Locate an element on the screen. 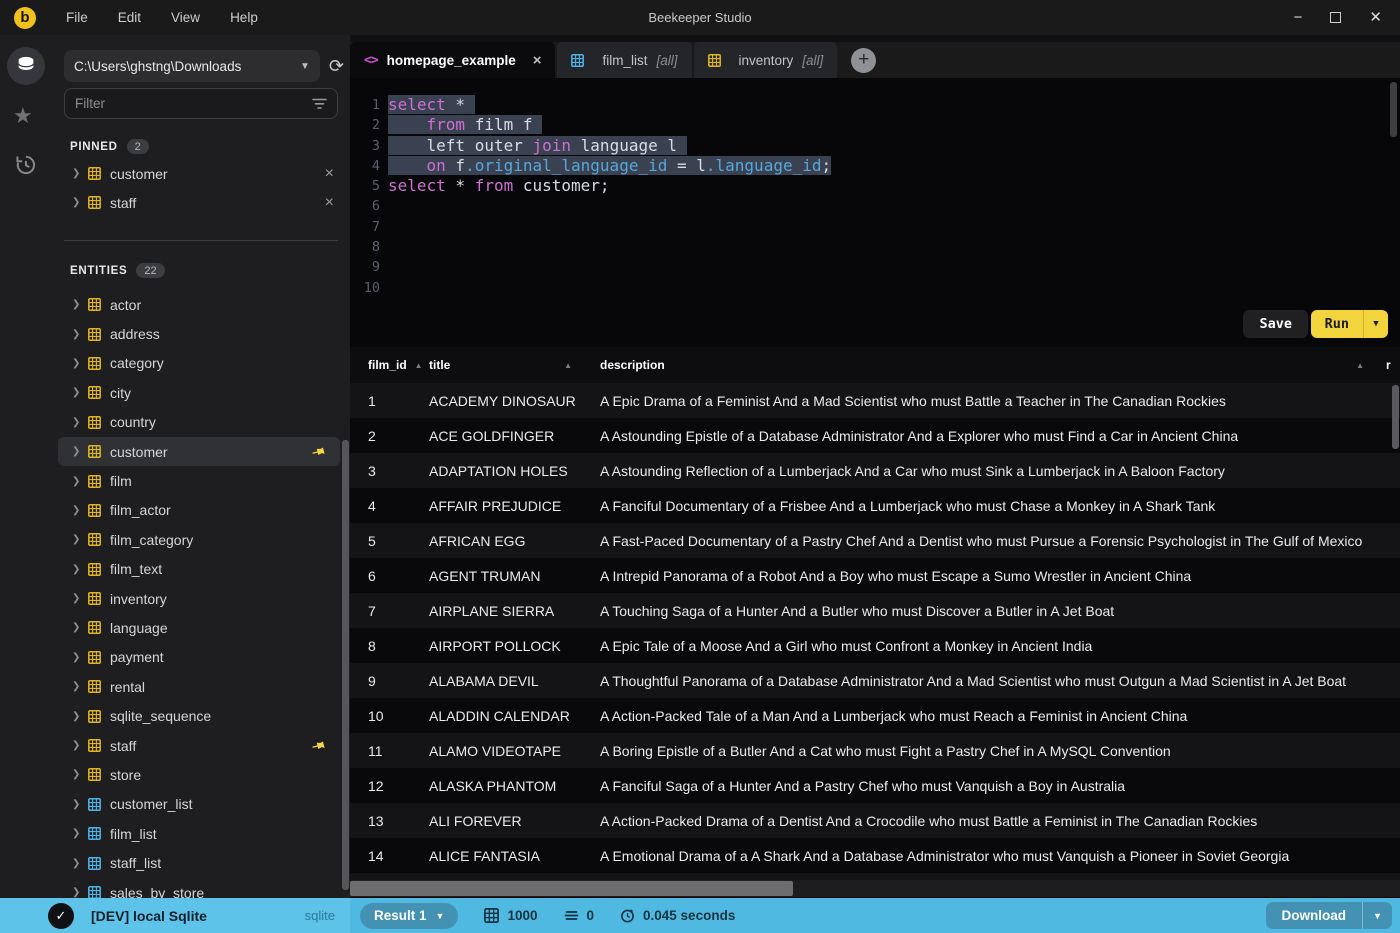 The width and height of the screenshot is (1400, 933). column-header-film-id: film_id ▲ is located at coordinates (389, 365).